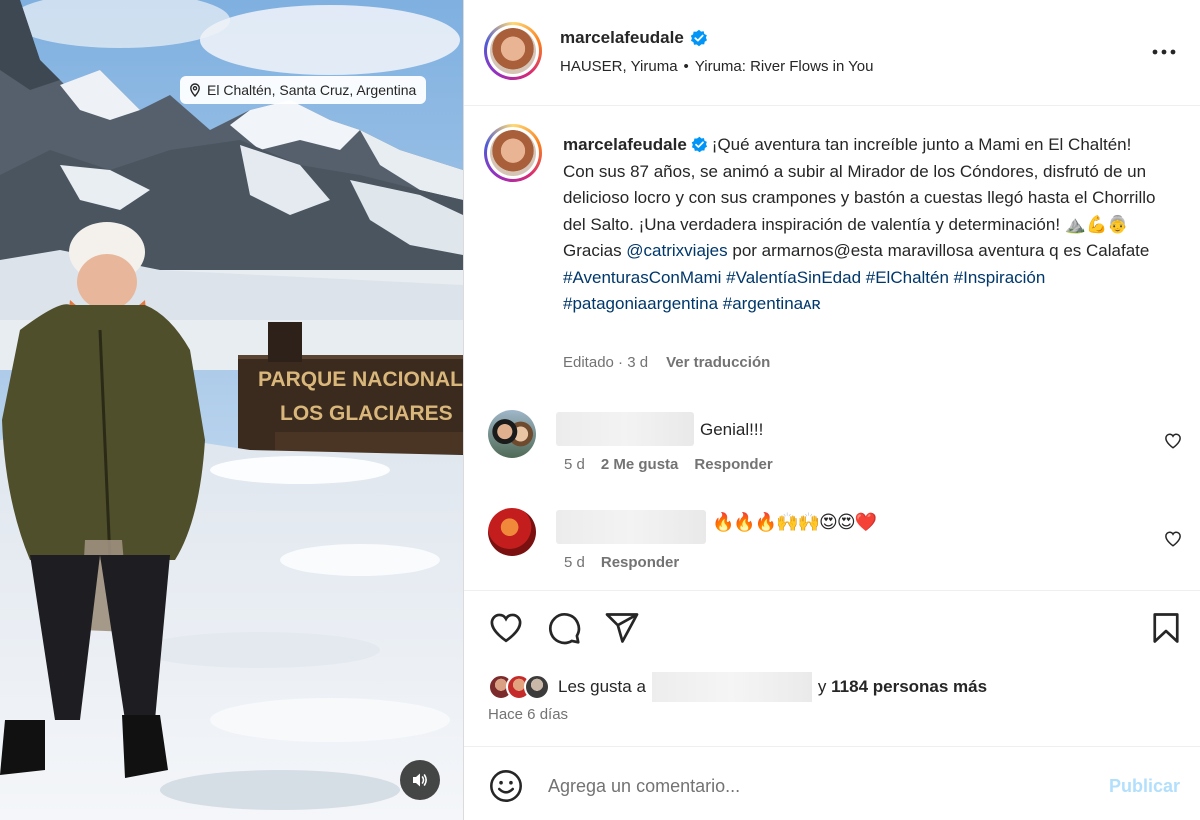 This screenshot has width=1200, height=820. I want to click on sign-line-2: LOS GLACIARES, so click(366, 413).